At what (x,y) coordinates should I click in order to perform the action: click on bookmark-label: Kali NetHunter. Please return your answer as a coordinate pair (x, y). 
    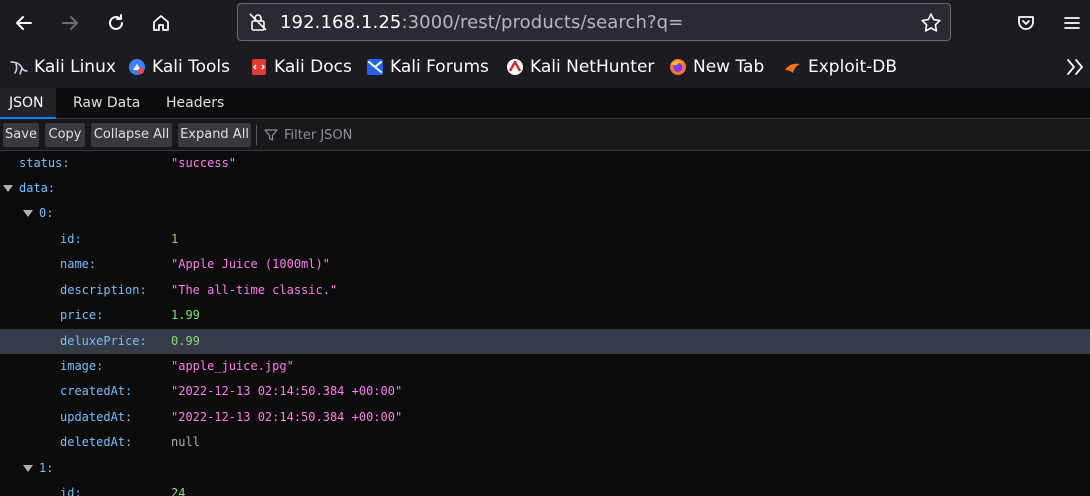
    Looking at the image, I should click on (592, 67).